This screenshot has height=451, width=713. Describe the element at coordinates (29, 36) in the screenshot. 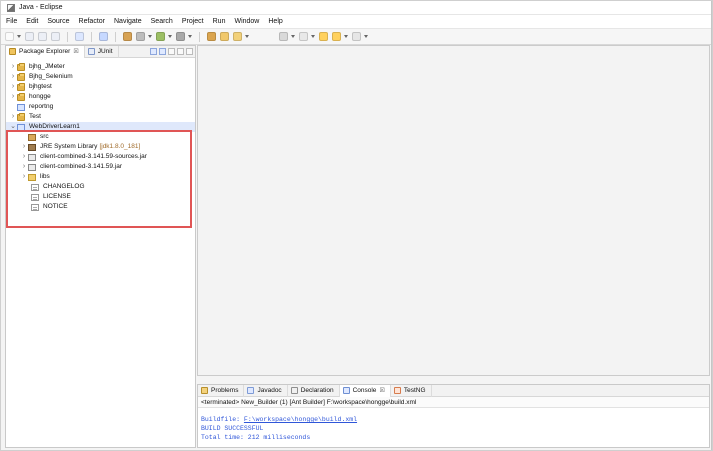

I see `save-icon` at that location.